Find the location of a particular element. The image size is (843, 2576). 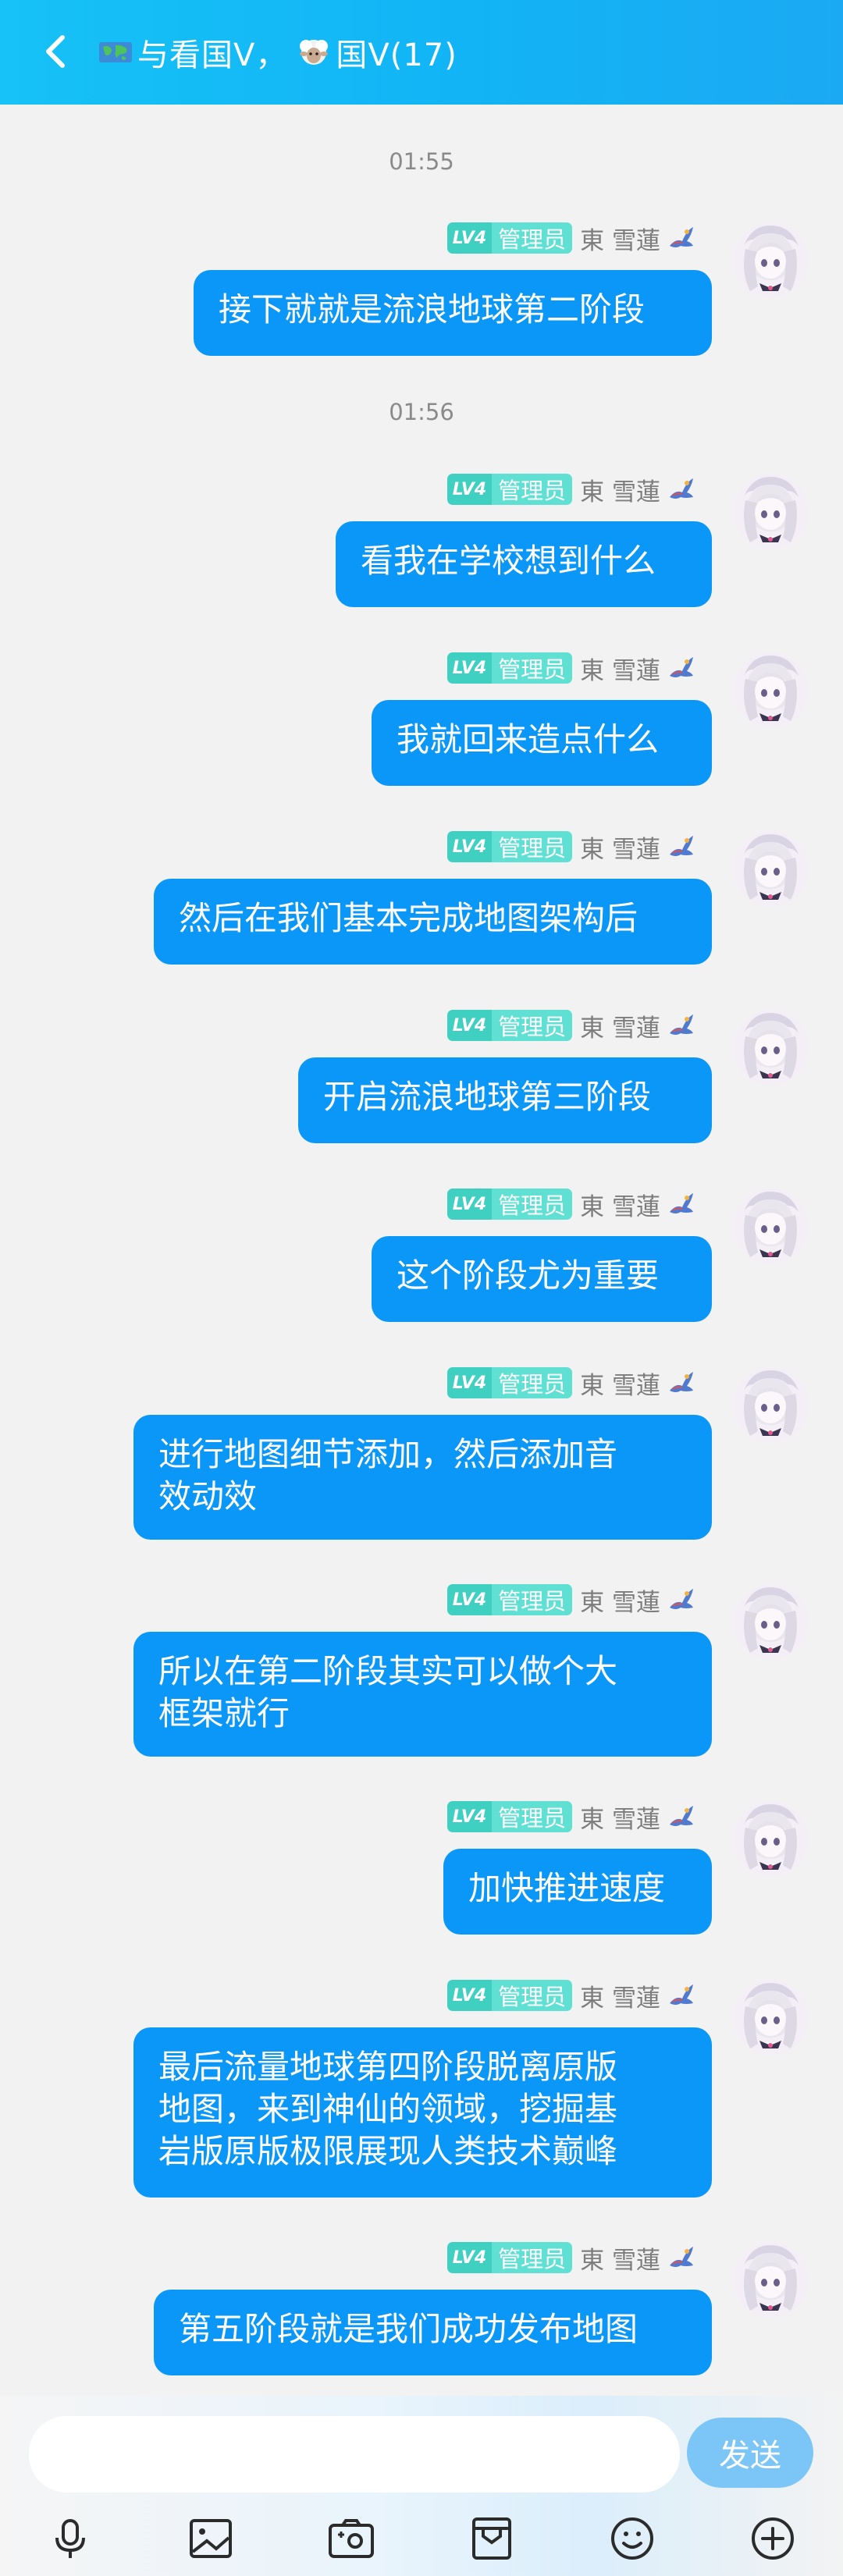

message-input is located at coordinates (355, 2454).